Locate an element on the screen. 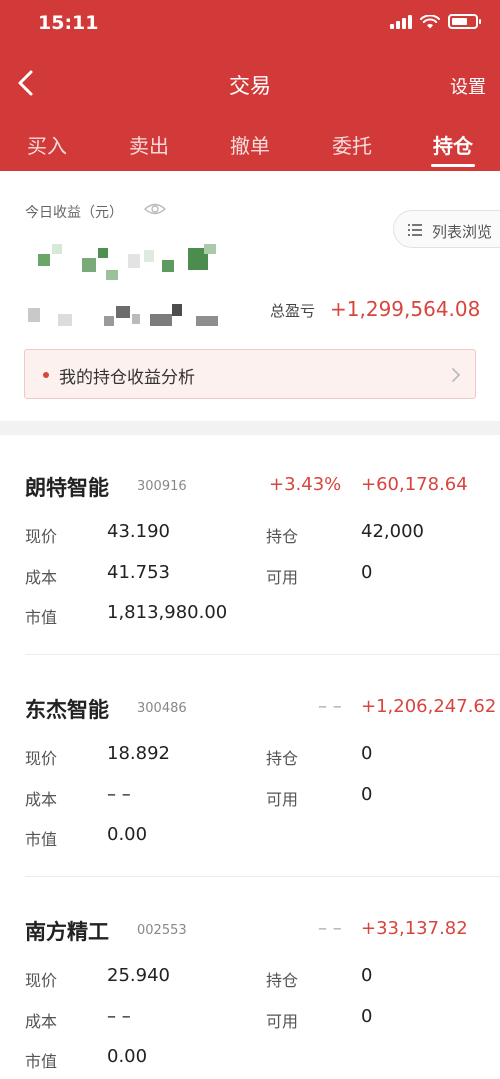 The width and height of the screenshot is (500, 1079). status-icons is located at coordinates (435, 21).